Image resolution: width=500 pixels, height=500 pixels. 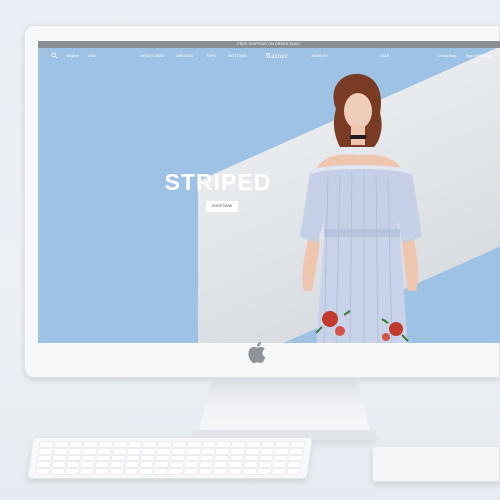 What do you see at coordinates (222, 206) in the screenshot?
I see `shop-now-button: SHOP NOW` at bounding box center [222, 206].